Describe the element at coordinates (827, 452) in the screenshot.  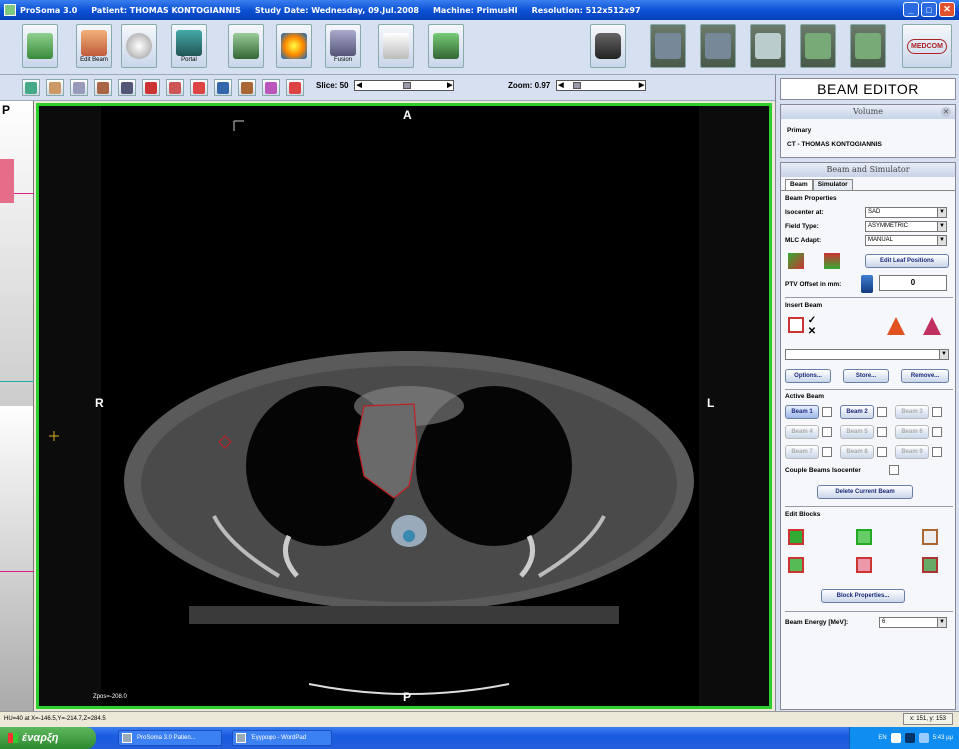
I see `beam-7-checkbox` at that location.